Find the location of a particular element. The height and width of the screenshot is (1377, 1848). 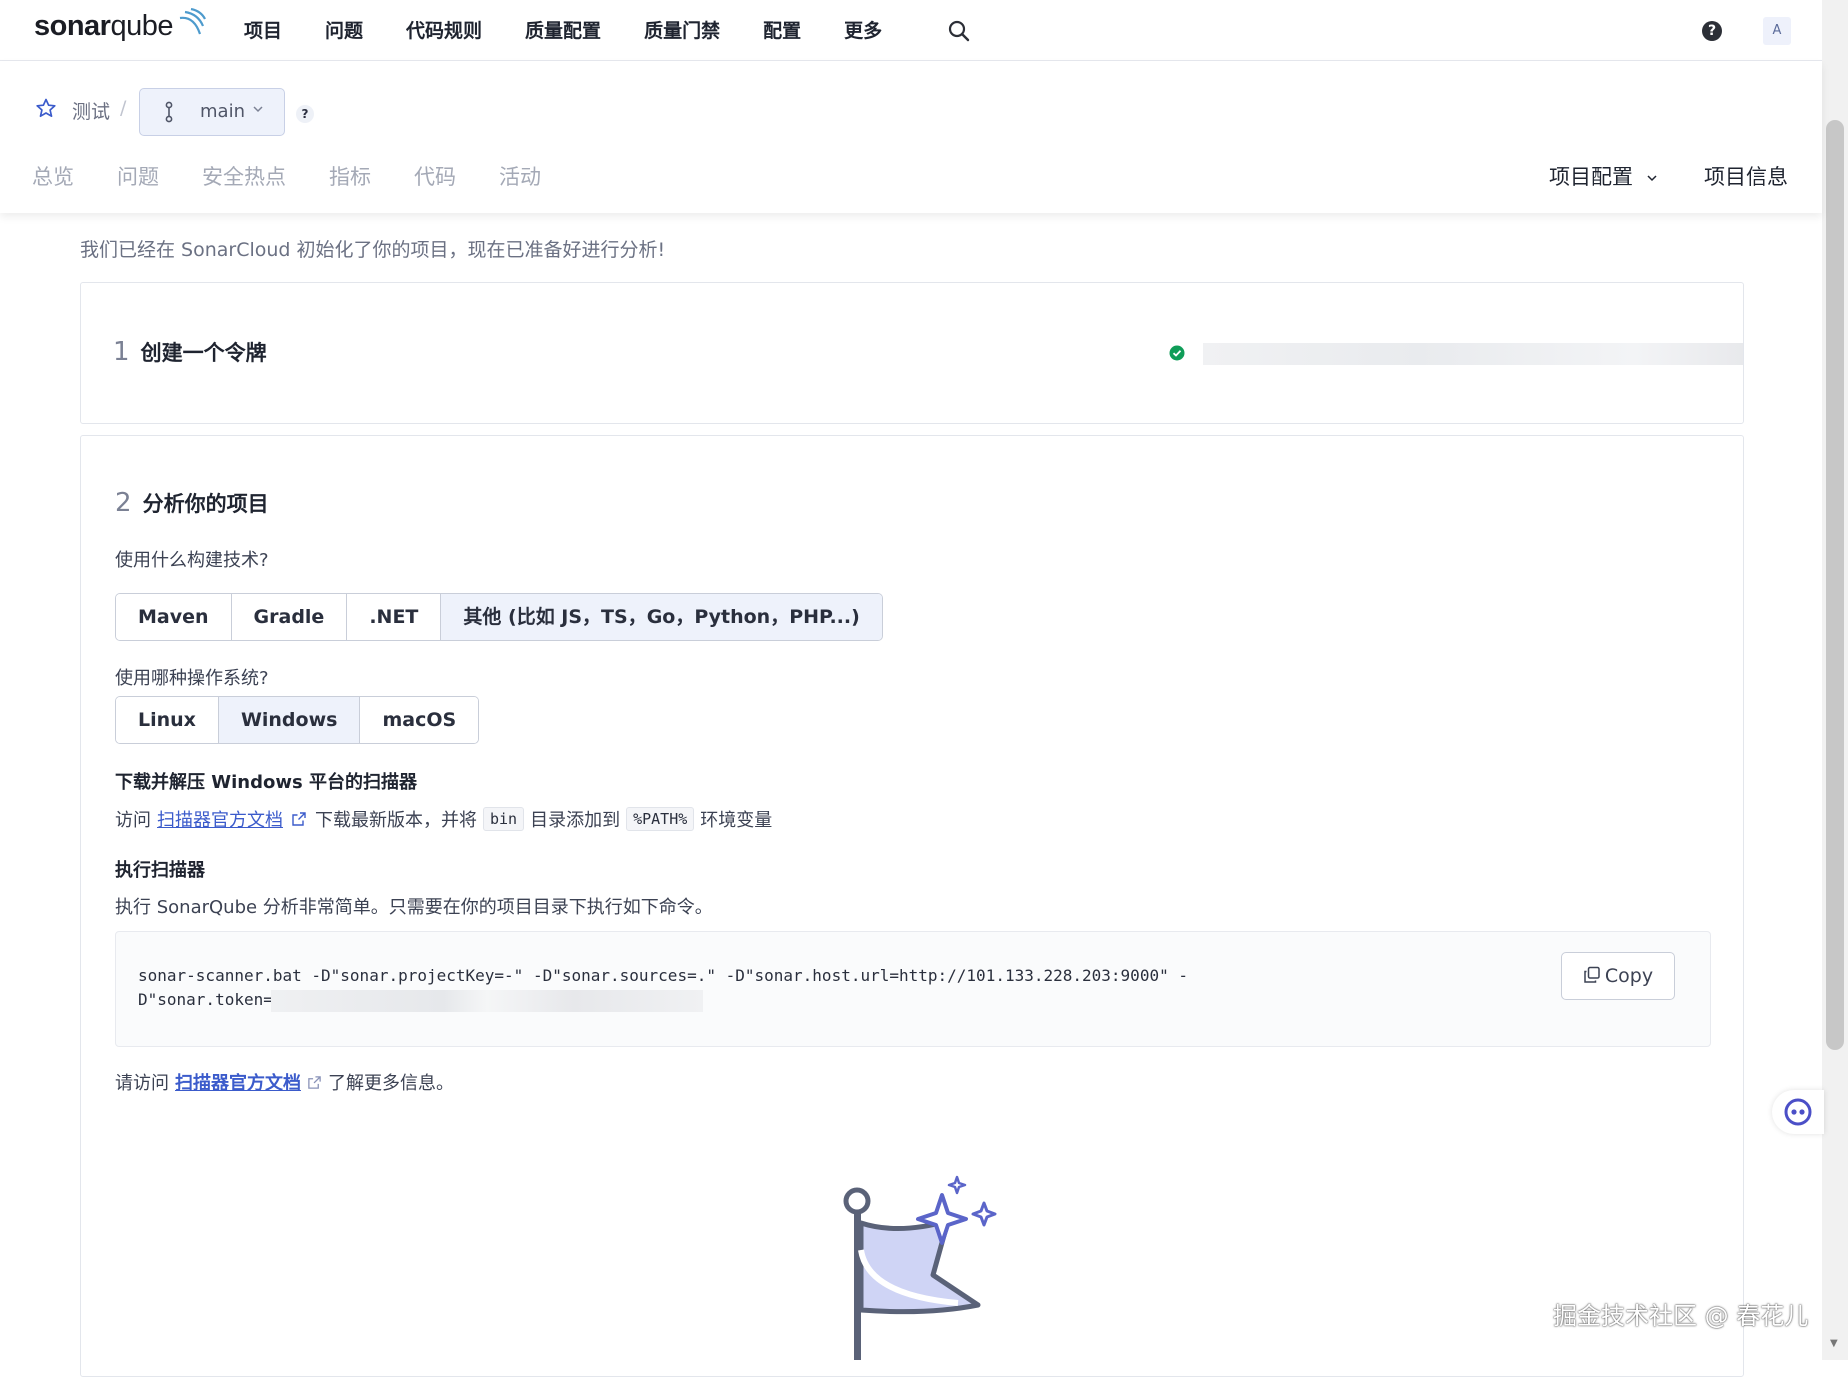

step-number: 2 is located at coordinates (123, 503).